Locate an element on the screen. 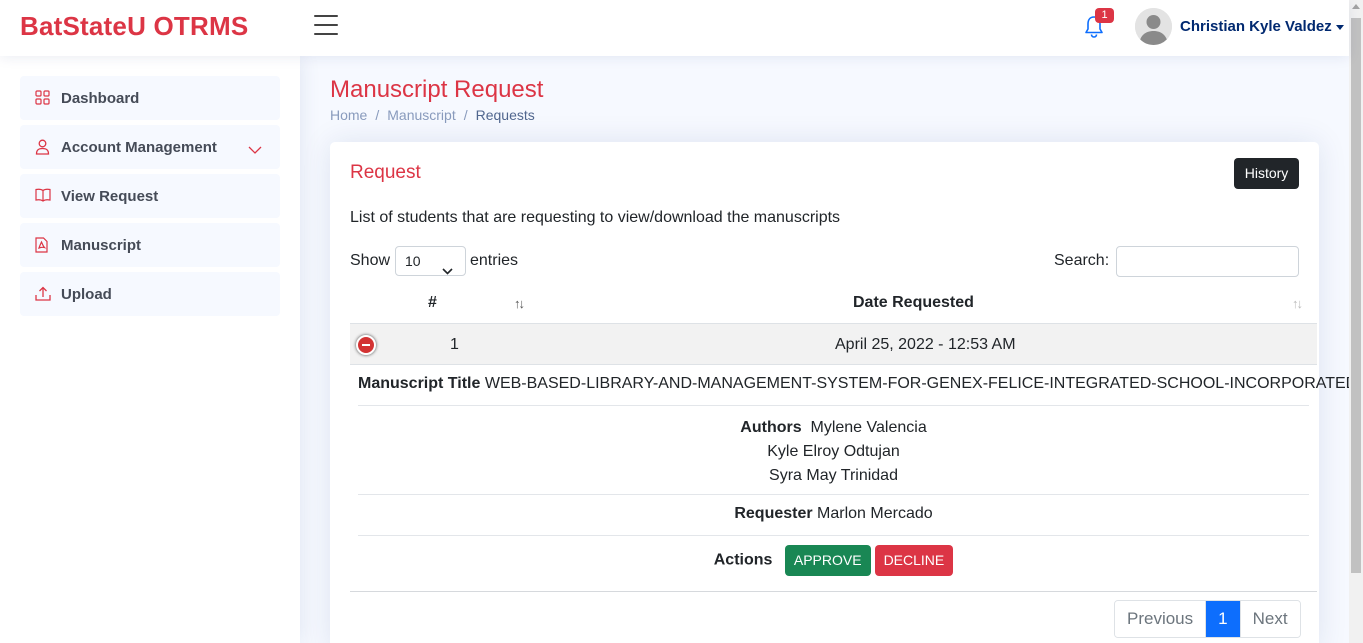  breadcrumb-current: Requests is located at coordinates (505, 115).